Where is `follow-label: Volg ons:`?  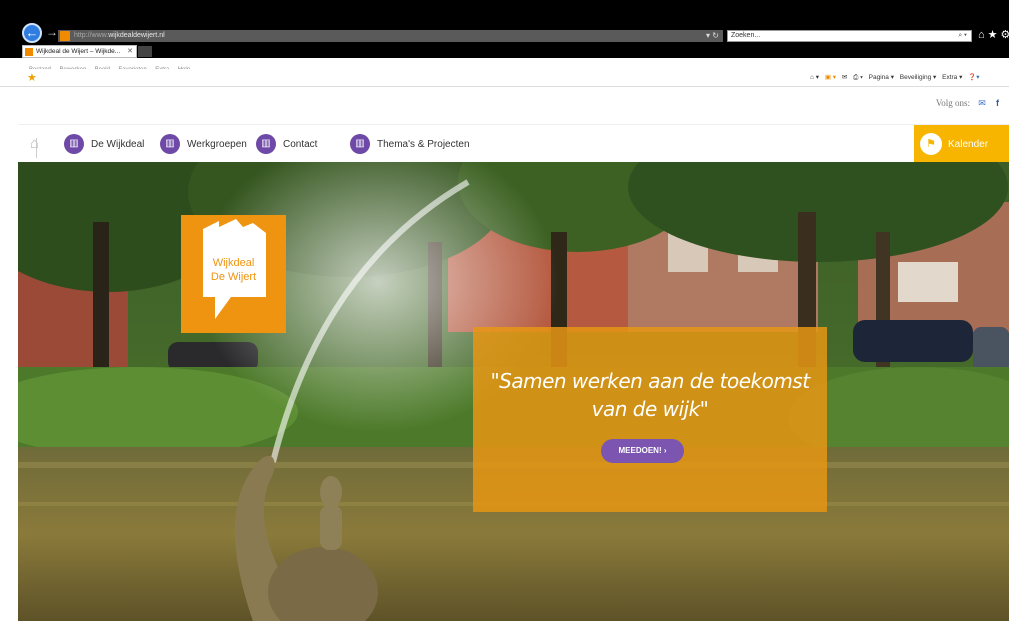 follow-label: Volg ons: is located at coordinates (952, 103).